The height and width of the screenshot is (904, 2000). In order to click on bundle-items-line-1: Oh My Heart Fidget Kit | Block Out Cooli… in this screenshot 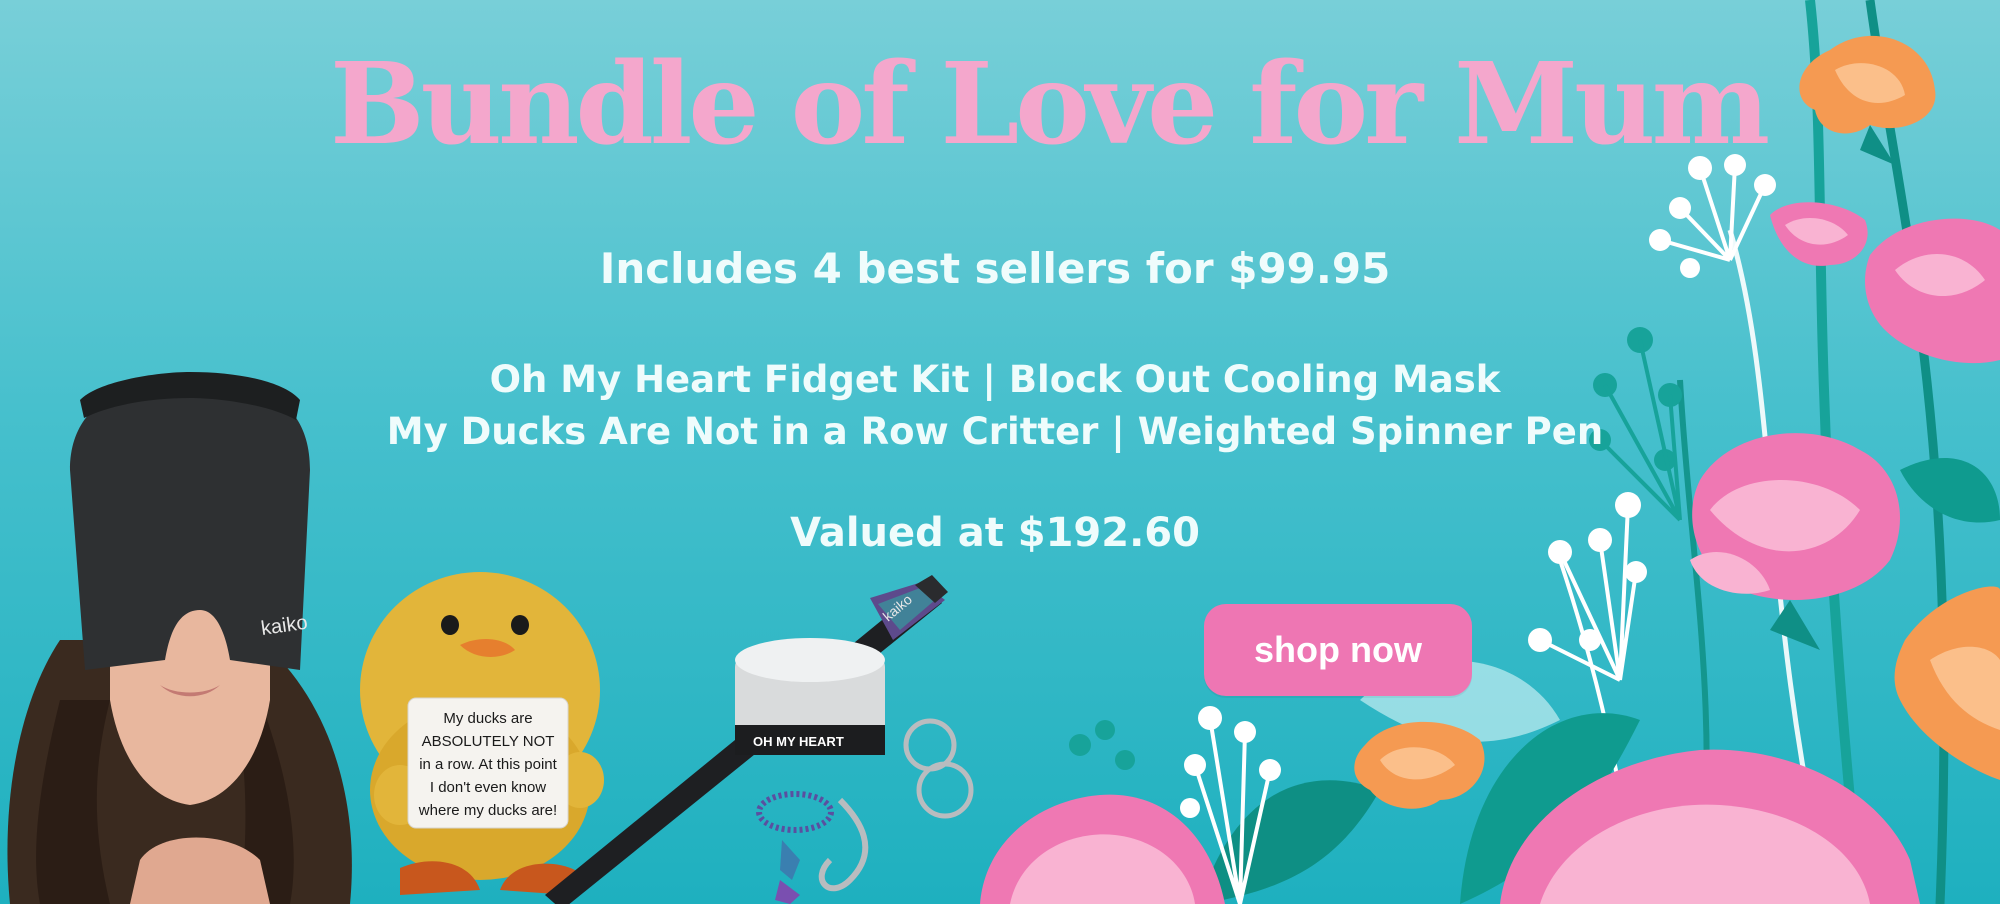, I will do `click(995, 379)`.